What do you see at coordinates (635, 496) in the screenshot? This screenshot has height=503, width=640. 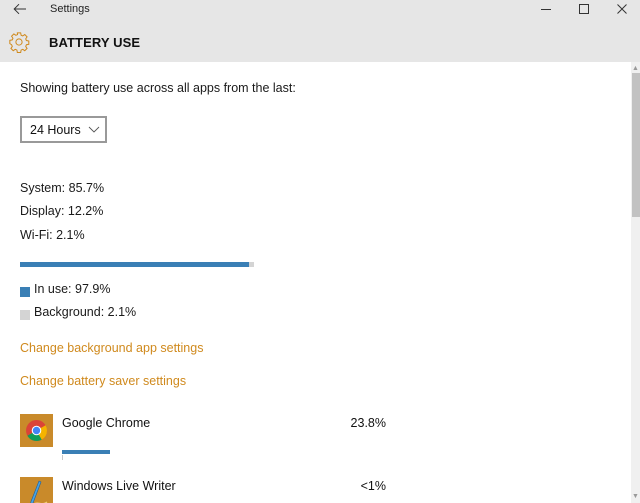 I see `scroll-down-icon: ▼` at bounding box center [635, 496].